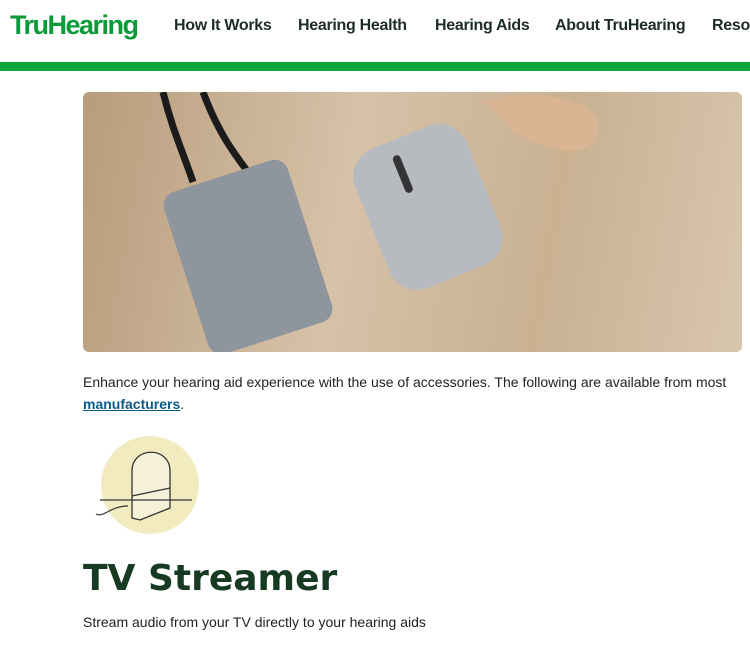 Image resolution: width=750 pixels, height=652 pixels. What do you see at coordinates (142, 486) in the screenshot?
I see `tv-streamer-icon` at bounding box center [142, 486].